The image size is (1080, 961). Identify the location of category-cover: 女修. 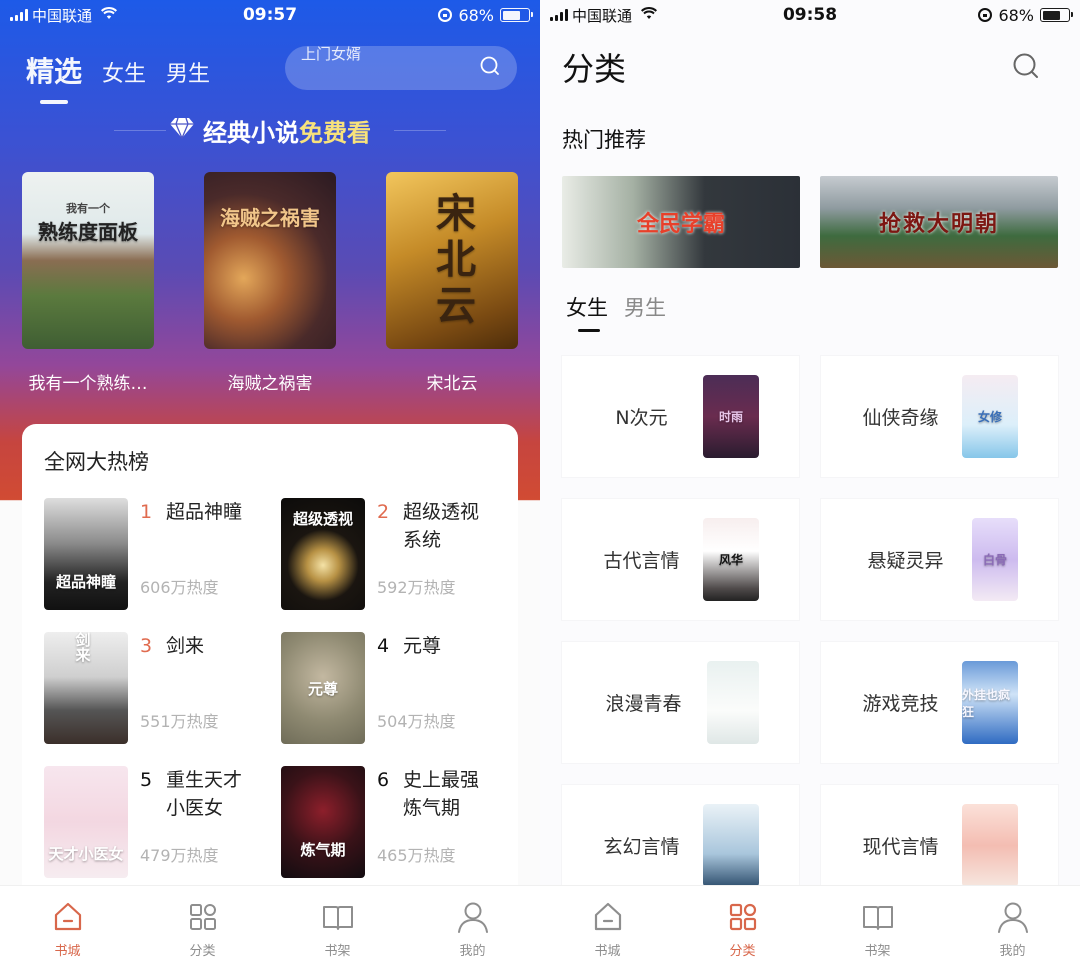
(990, 416).